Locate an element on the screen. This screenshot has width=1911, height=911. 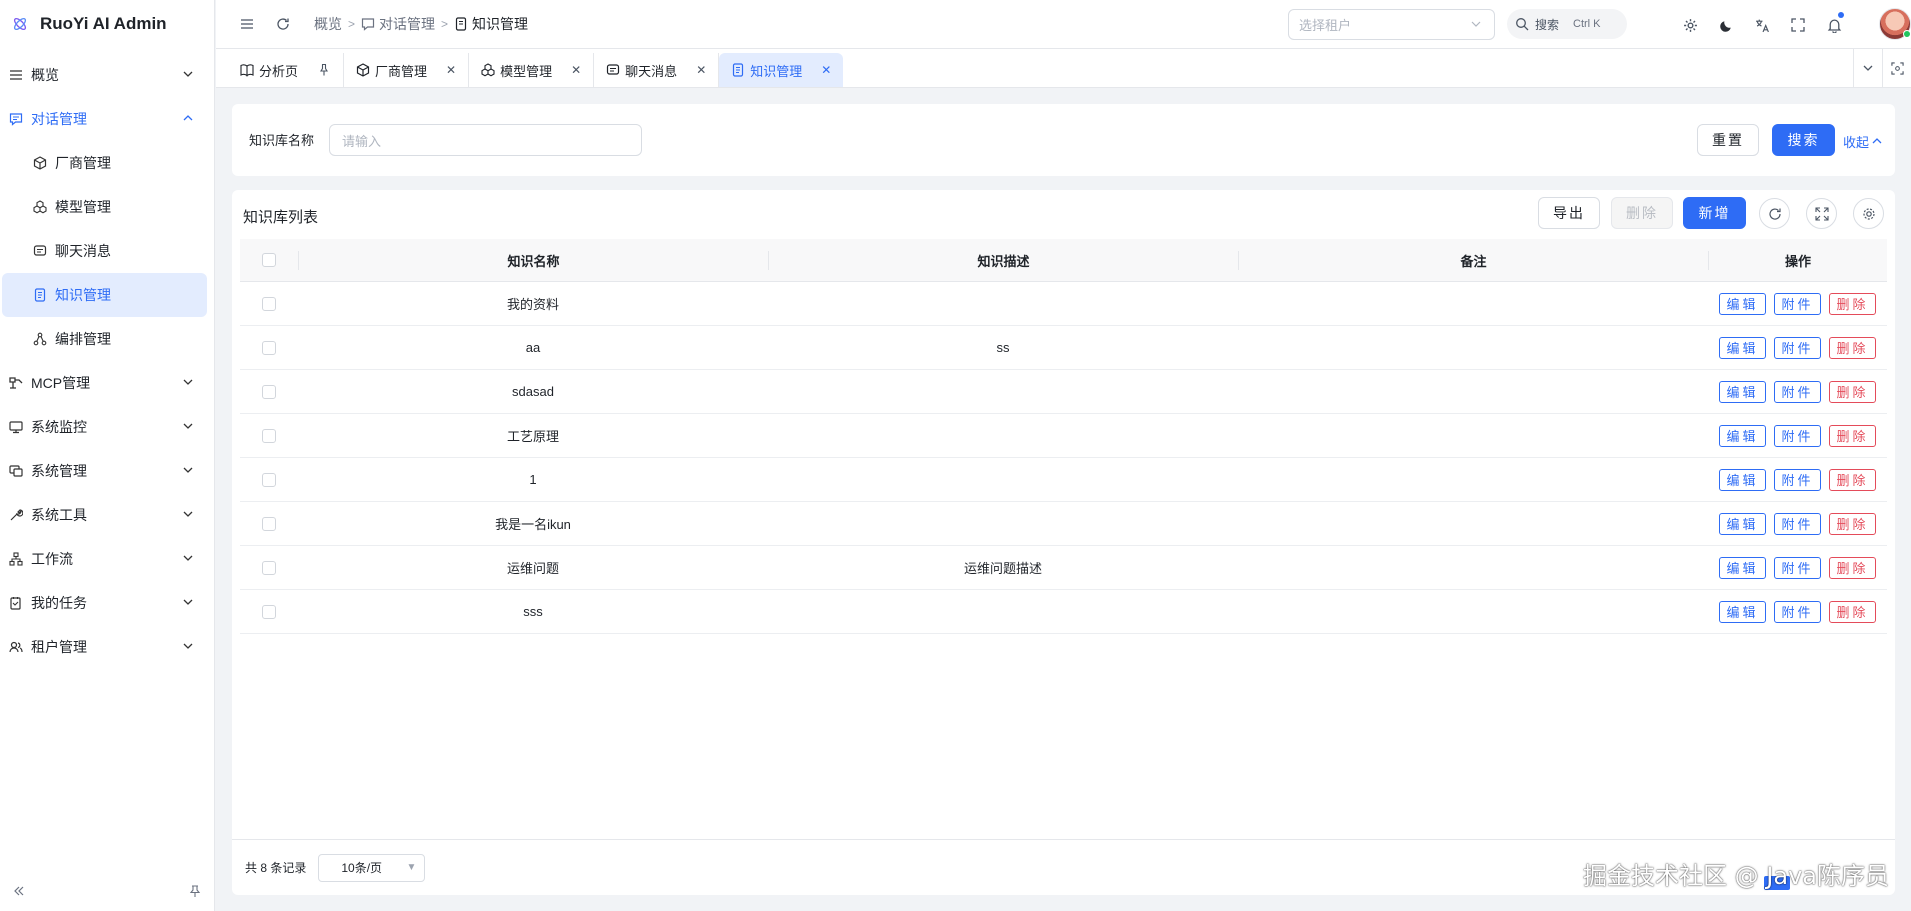
dark-mode-icon is located at coordinates (1726, 25).